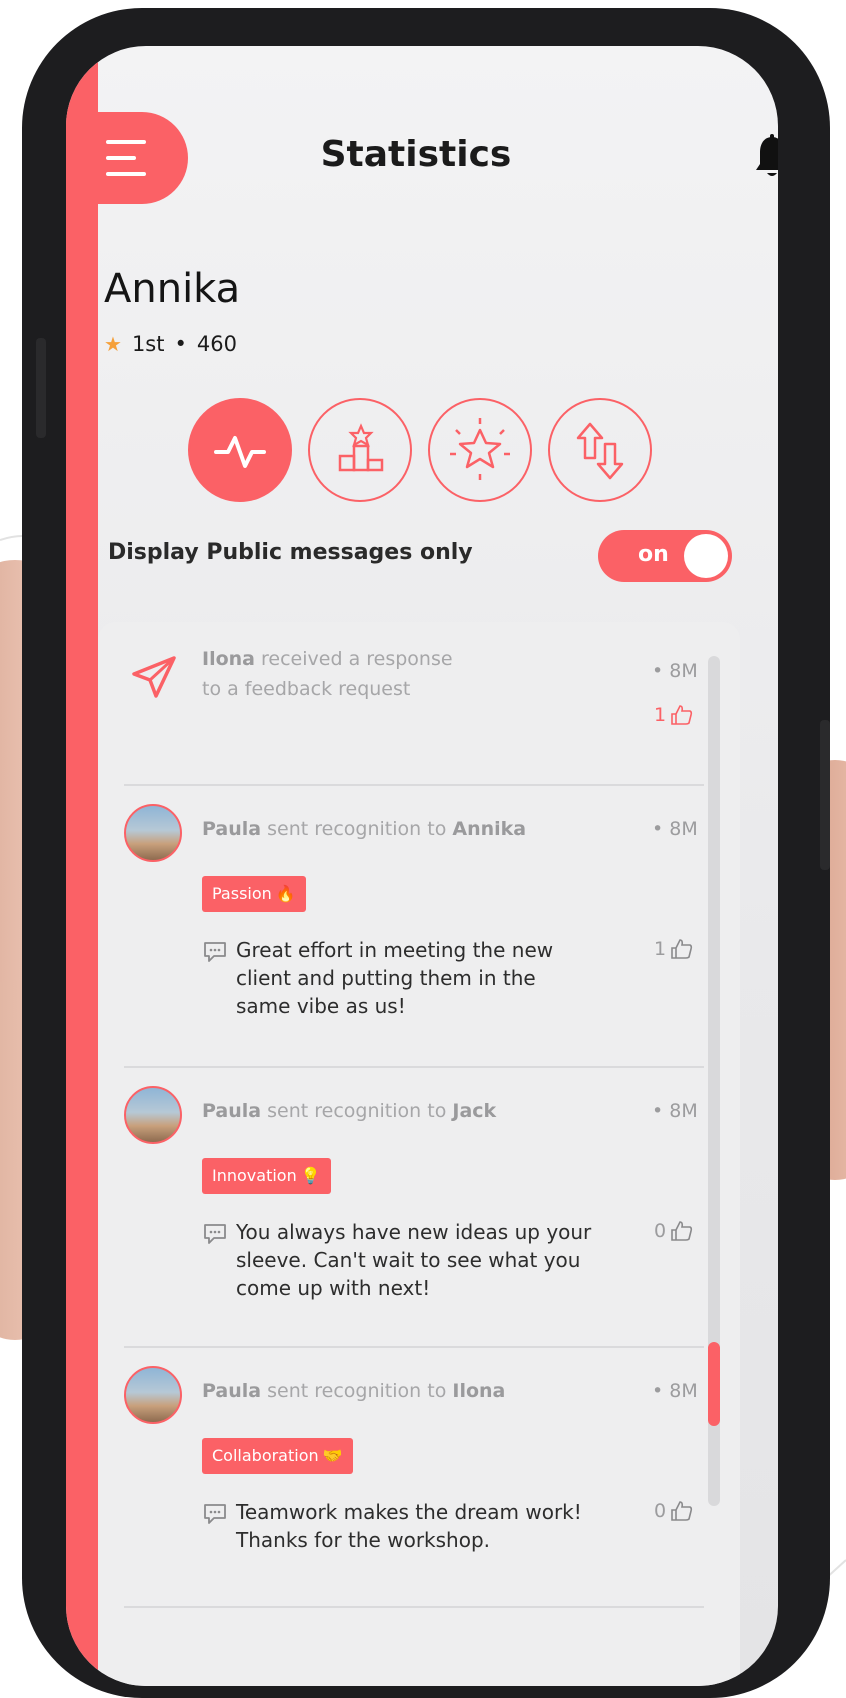 This screenshot has height=1698, width=846. I want to click on scrollbar-thumb, so click(714, 1384).